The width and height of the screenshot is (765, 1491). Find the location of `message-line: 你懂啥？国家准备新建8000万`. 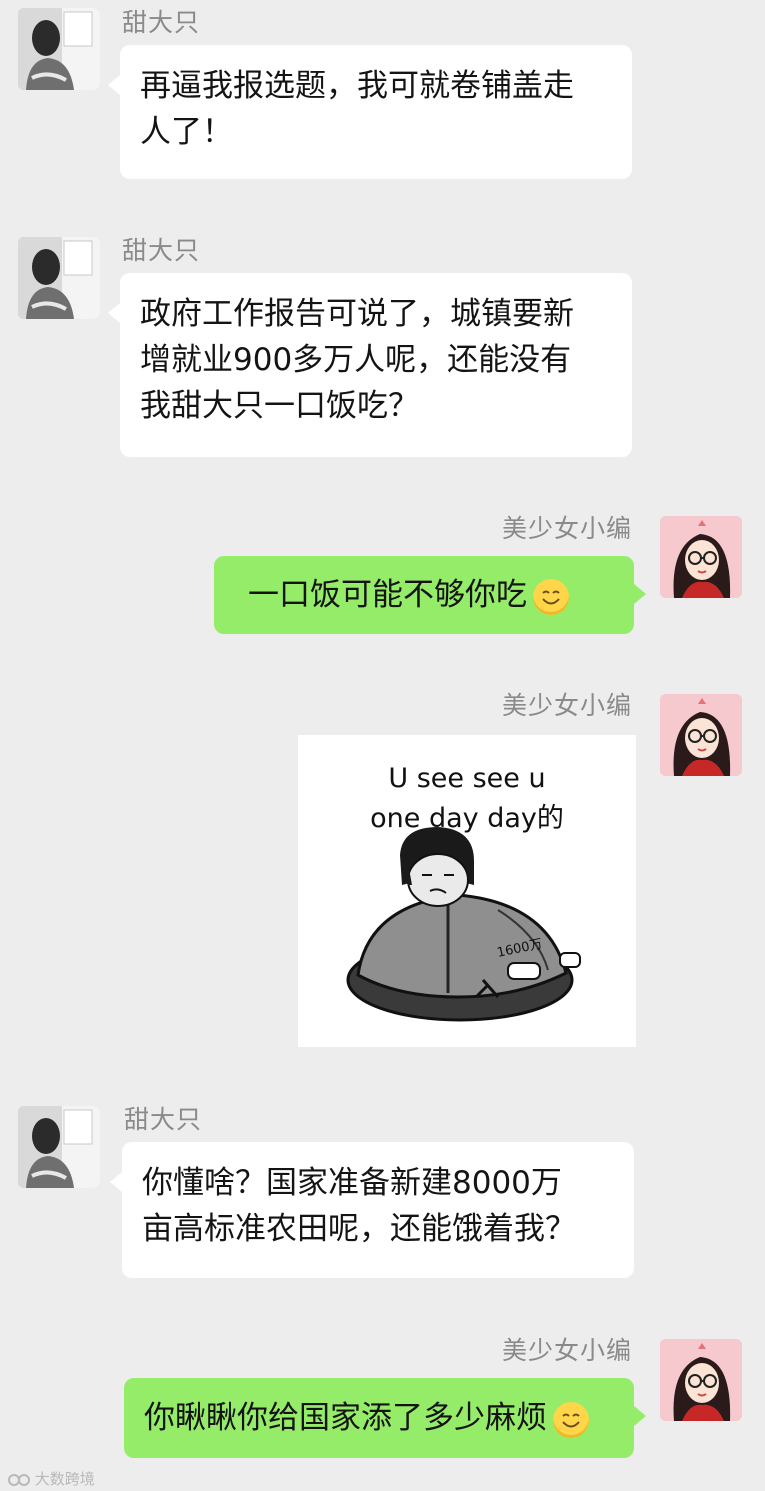

message-line: 你懂啥？国家准备新建8000万 is located at coordinates (352, 1183).